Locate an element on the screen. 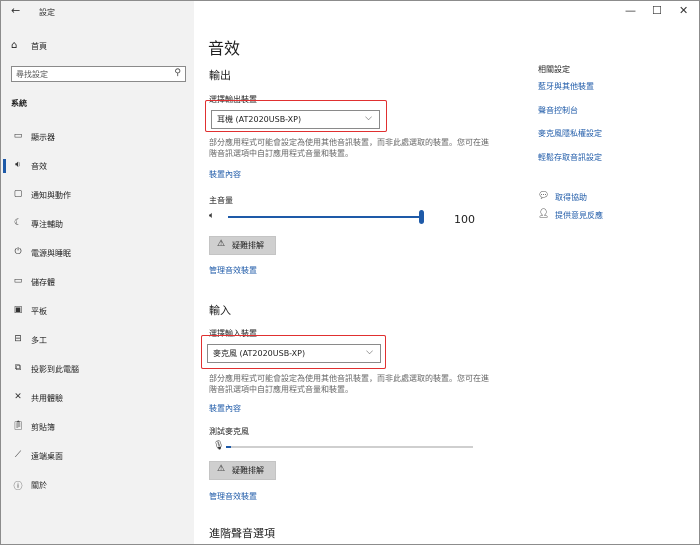 The width and height of the screenshot is (700, 545). volume-slider is located at coordinates (326, 217).